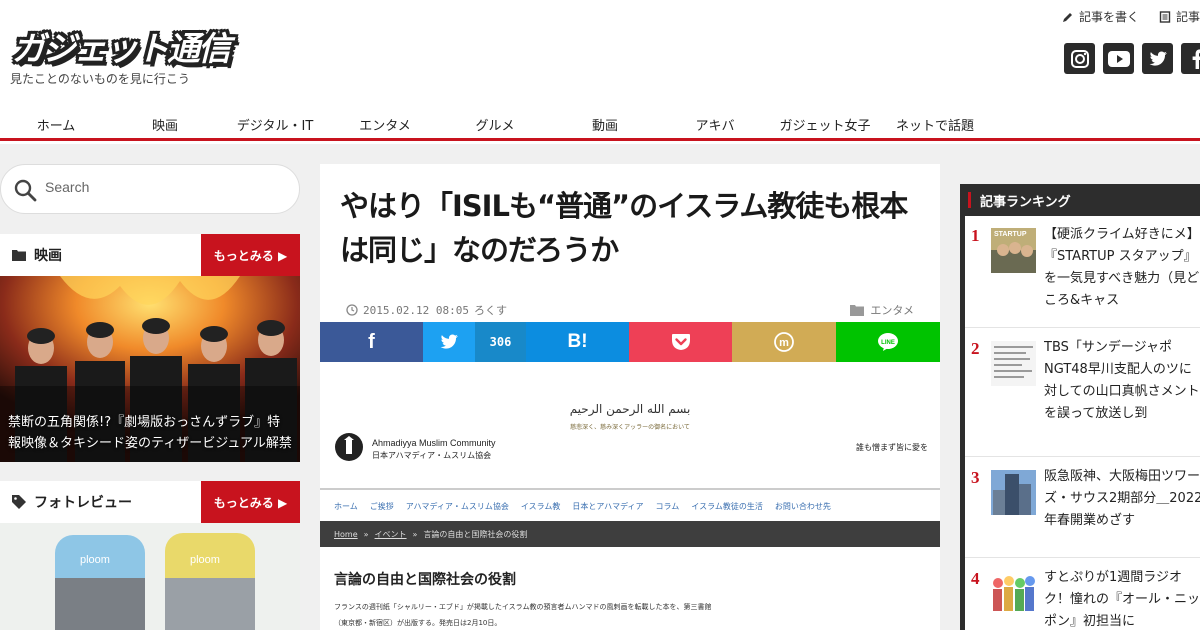 The height and width of the screenshot is (630, 1200). What do you see at coordinates (857, 310) in the screenshot?
I see `folder-icon` at bounding box center [857, 310].